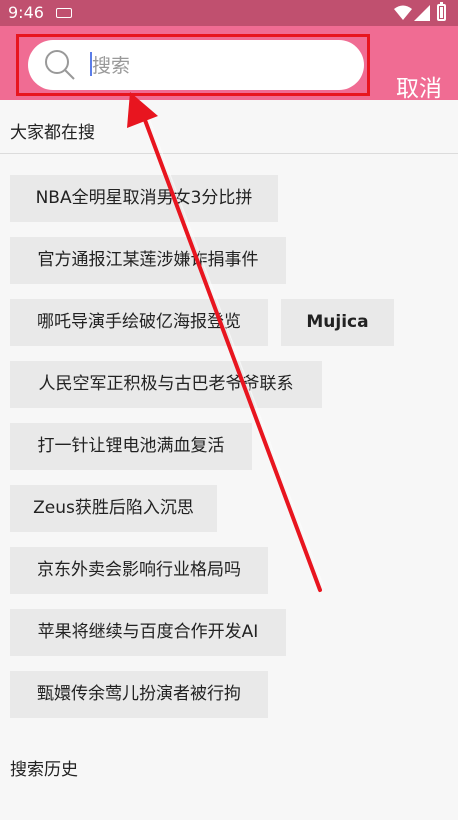  I want to click on trending-item: 打一针让锂电池满血复活, so click(131, 446).